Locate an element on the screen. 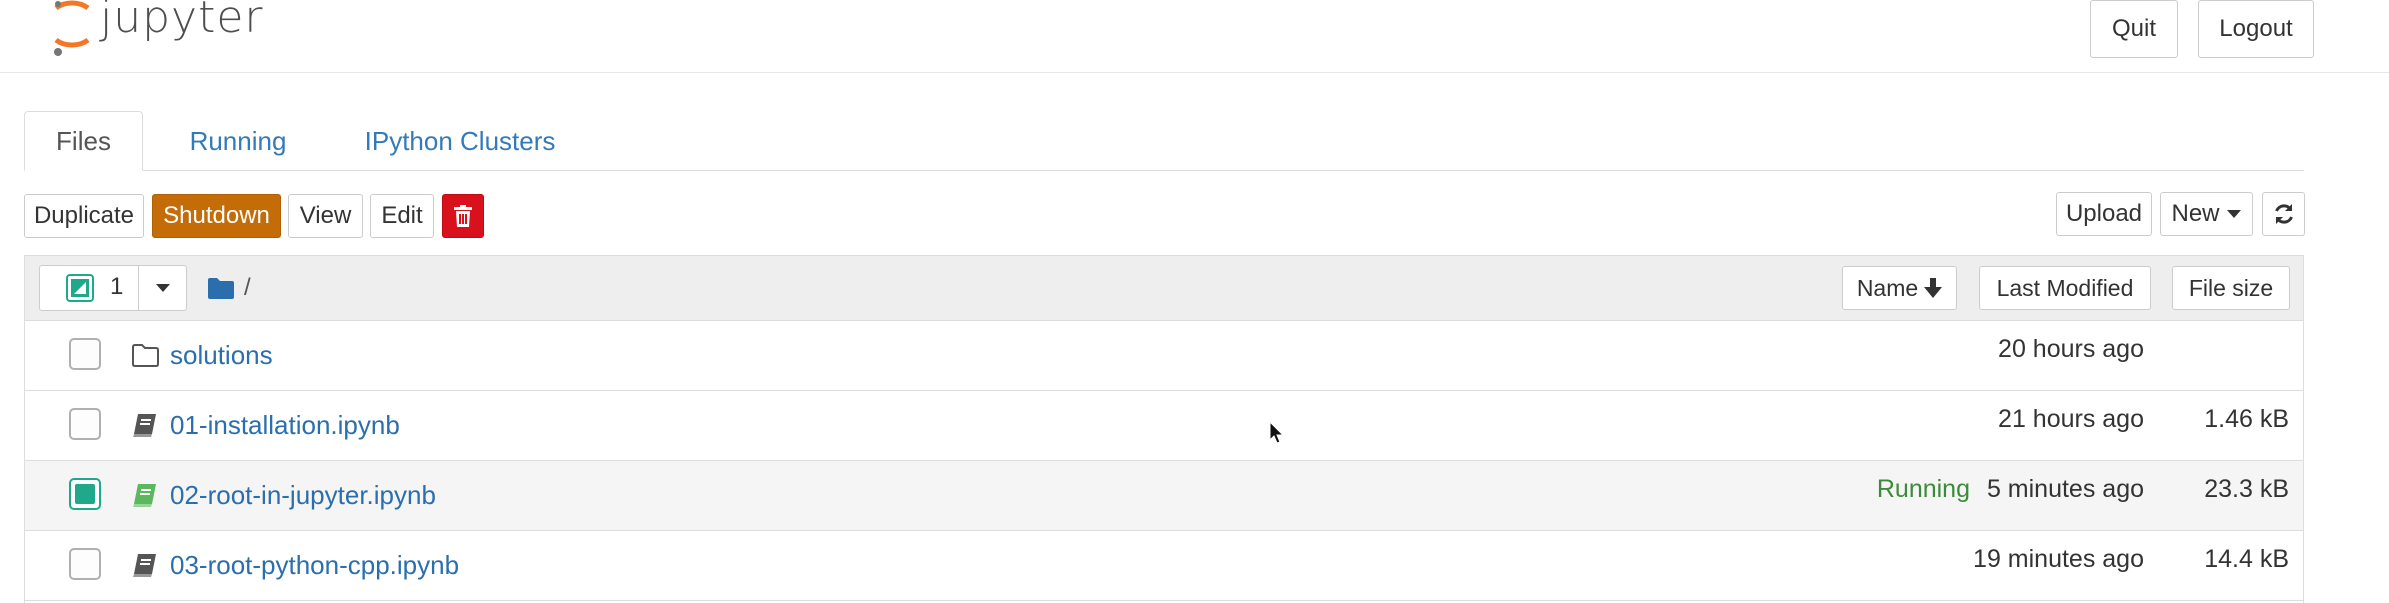 Image resolution: width=2389 pixels, height=603 pixels. logo-text: jupyter is located at coordinates (182, 21).